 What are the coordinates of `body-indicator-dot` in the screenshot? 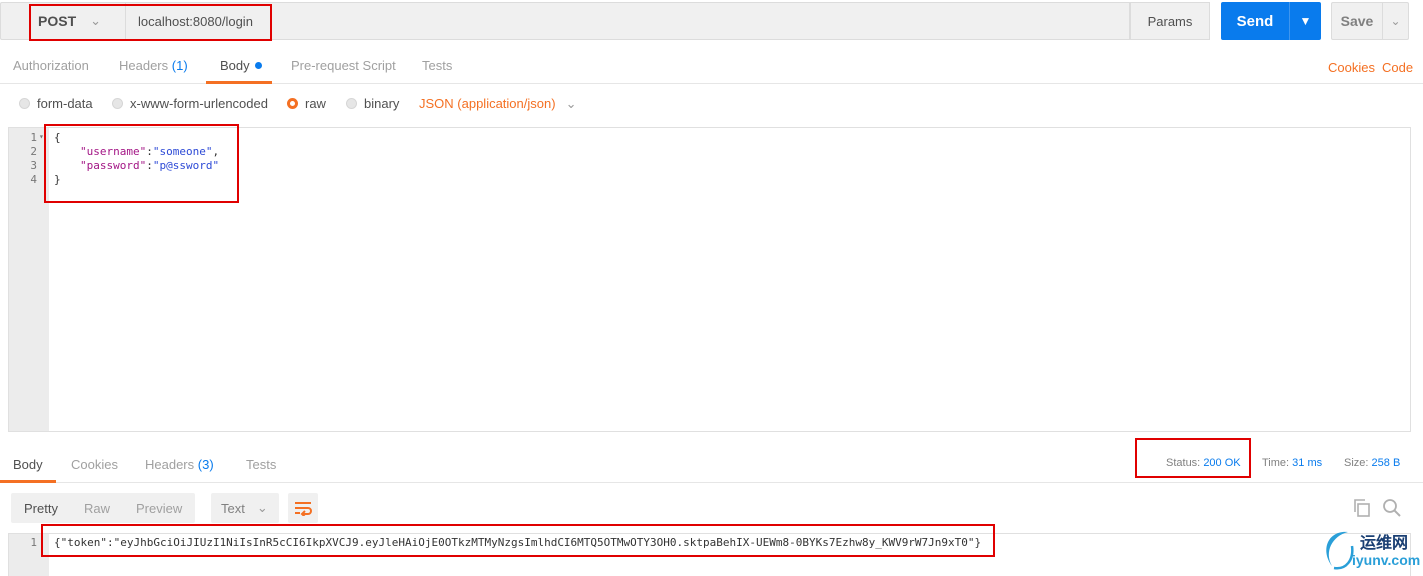 It's located at (258, 65).